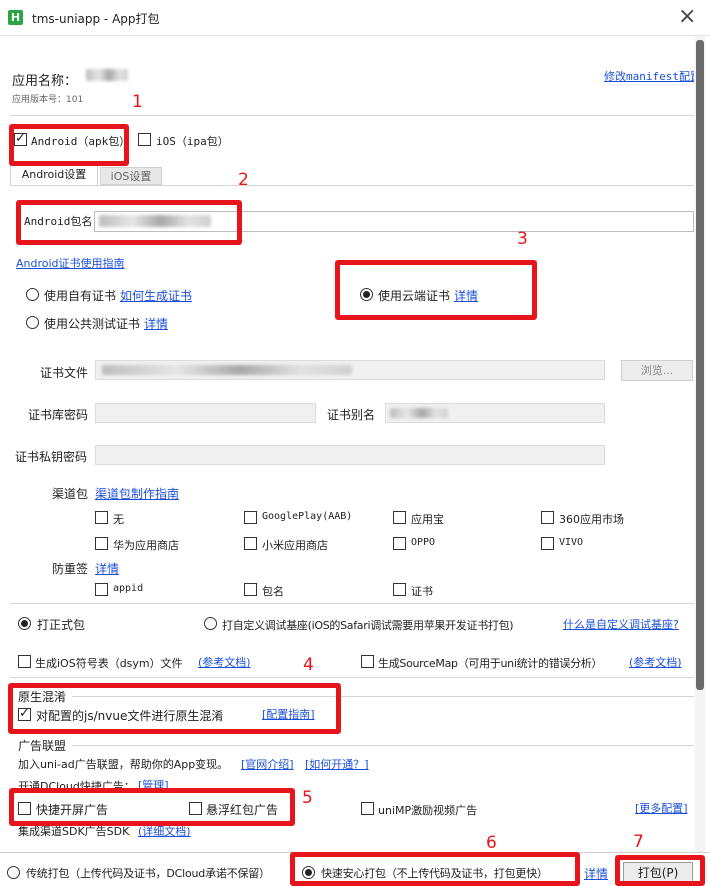  Describe the element at coordinates (308, 665) in the screenshot. I see `annotation-number-4: 4` at that location.